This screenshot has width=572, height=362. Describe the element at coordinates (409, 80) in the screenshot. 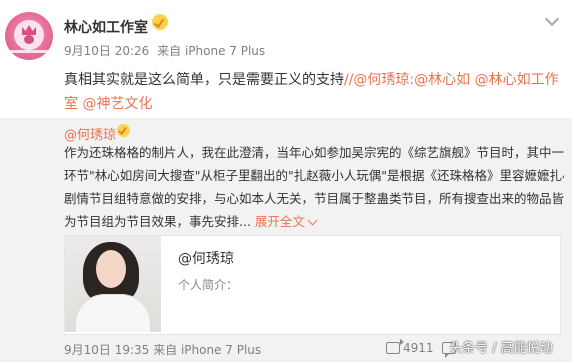

I see `mention-link: //@何琇琼:@林心如` at that location.